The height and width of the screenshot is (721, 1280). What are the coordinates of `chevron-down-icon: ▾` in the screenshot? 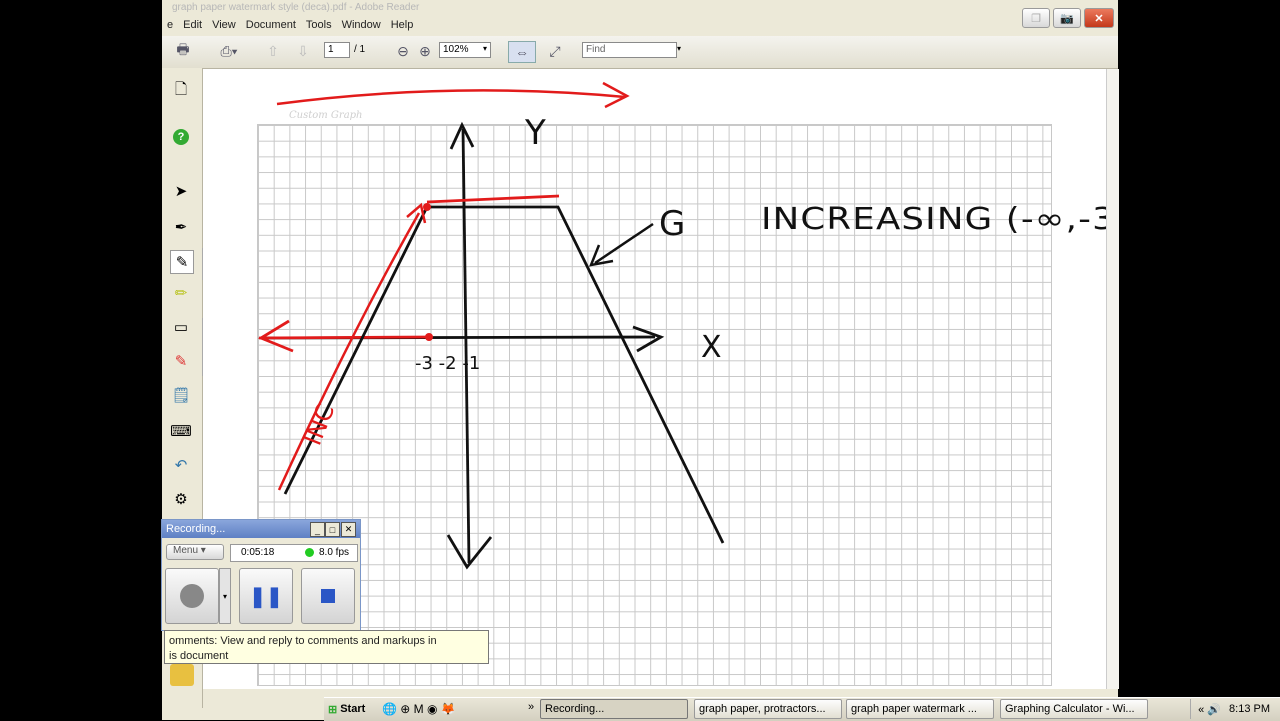 It's located at (485, 48).